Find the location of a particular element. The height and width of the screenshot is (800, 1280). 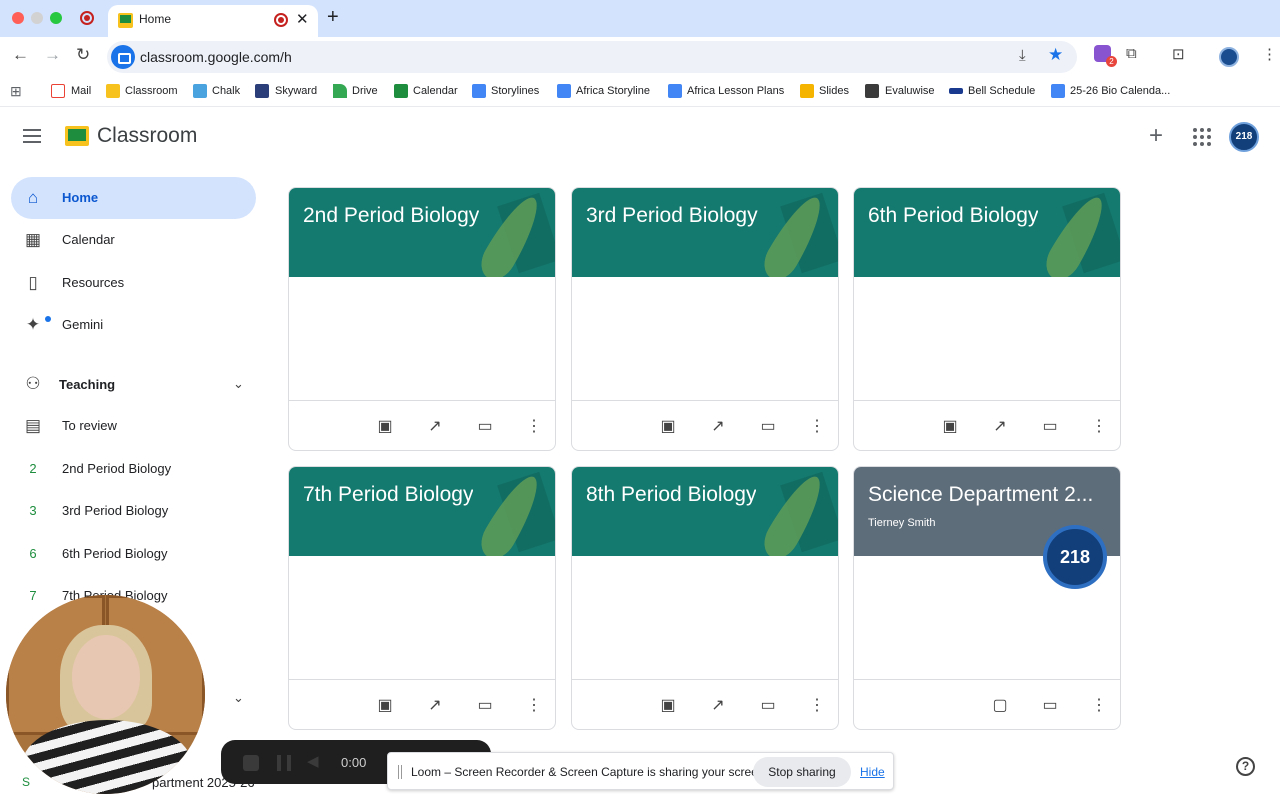

install-app-icon: ⤓ is located at coordinates (1022, 55).